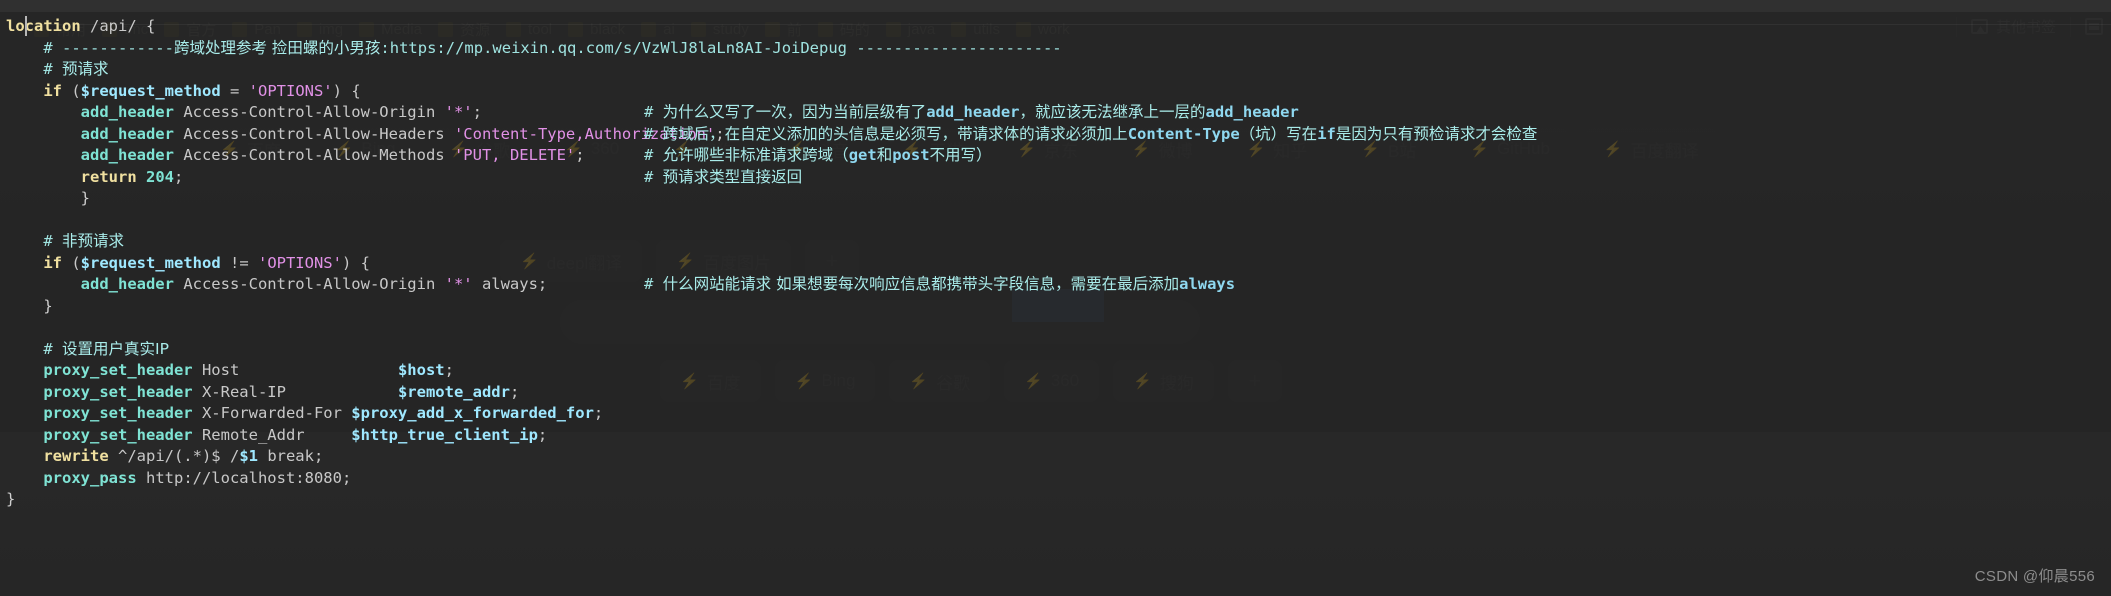  I want to click on comment-token: 为什么又写了一次，因为当前层级有了, so click(794, 112).